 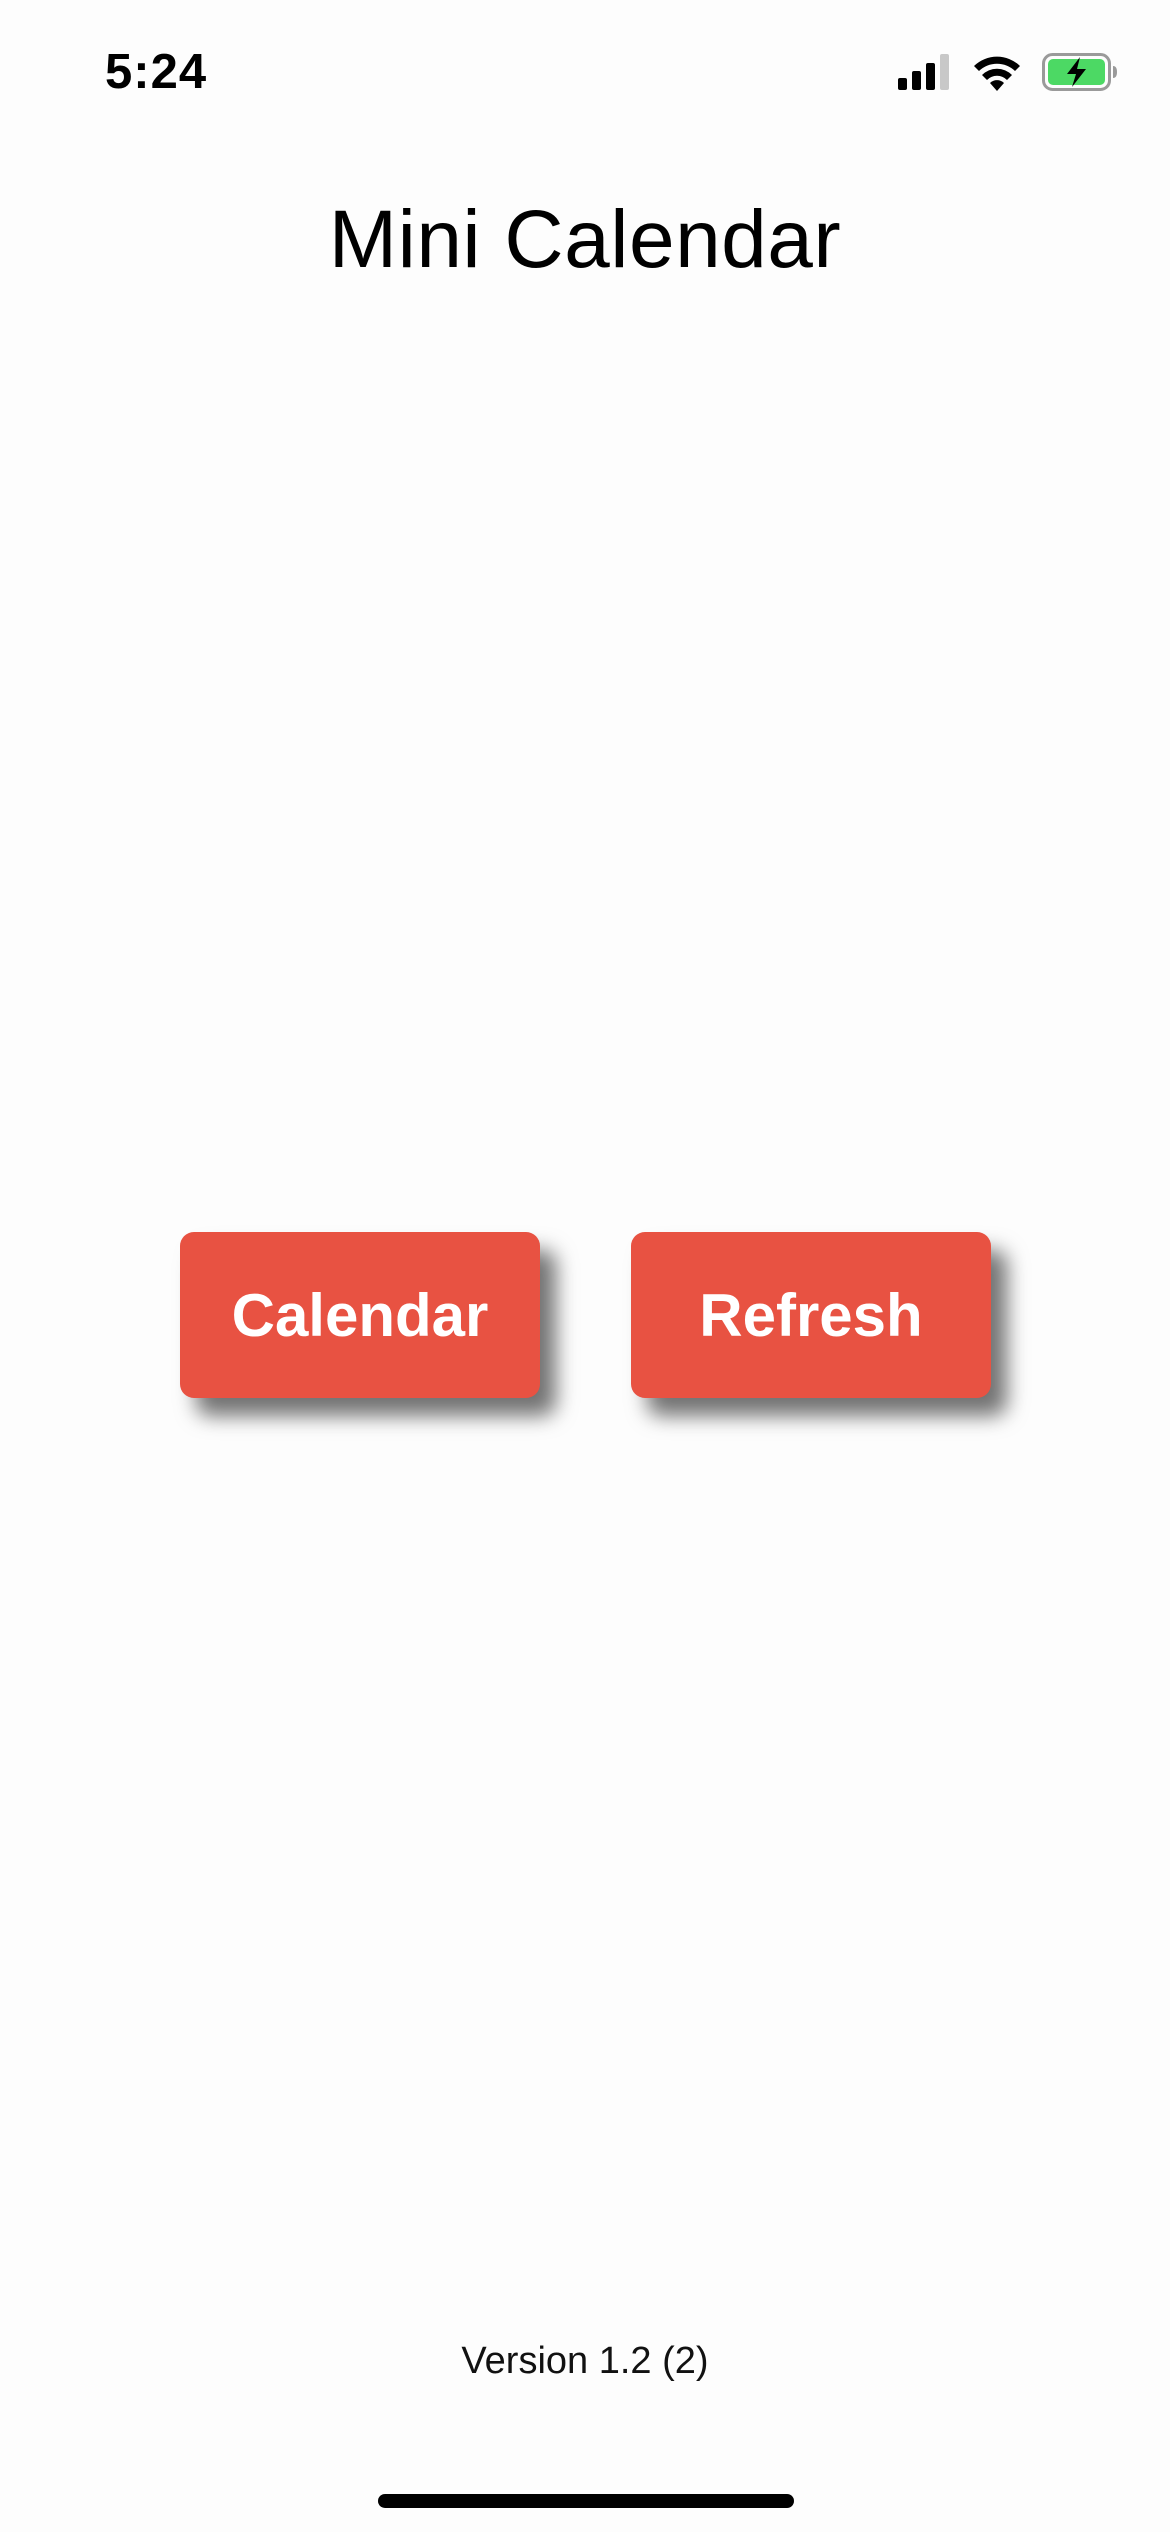 What do you see at coordinates (997, 72) in the screenshot?
I see `wifi-icon` at bounding box center [997, 72].